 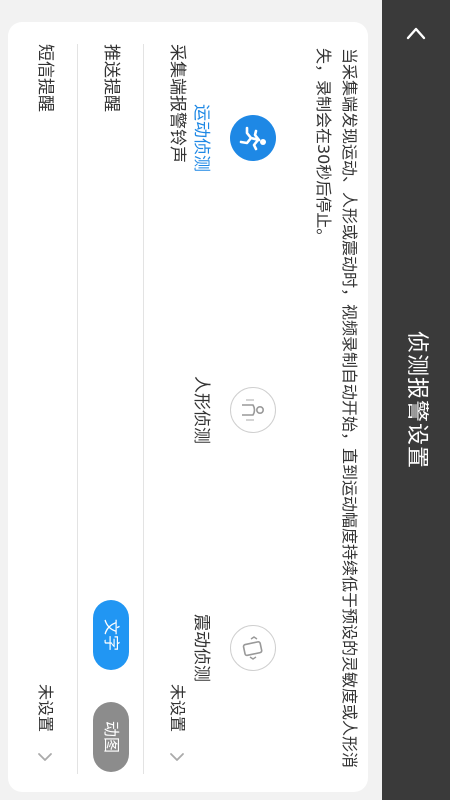 What do you see at coordinates (177, 407) in the screenshot?
I see `alarm-sound-row: 采集端报警铃声 未设置` at bounding box center [177, 407].